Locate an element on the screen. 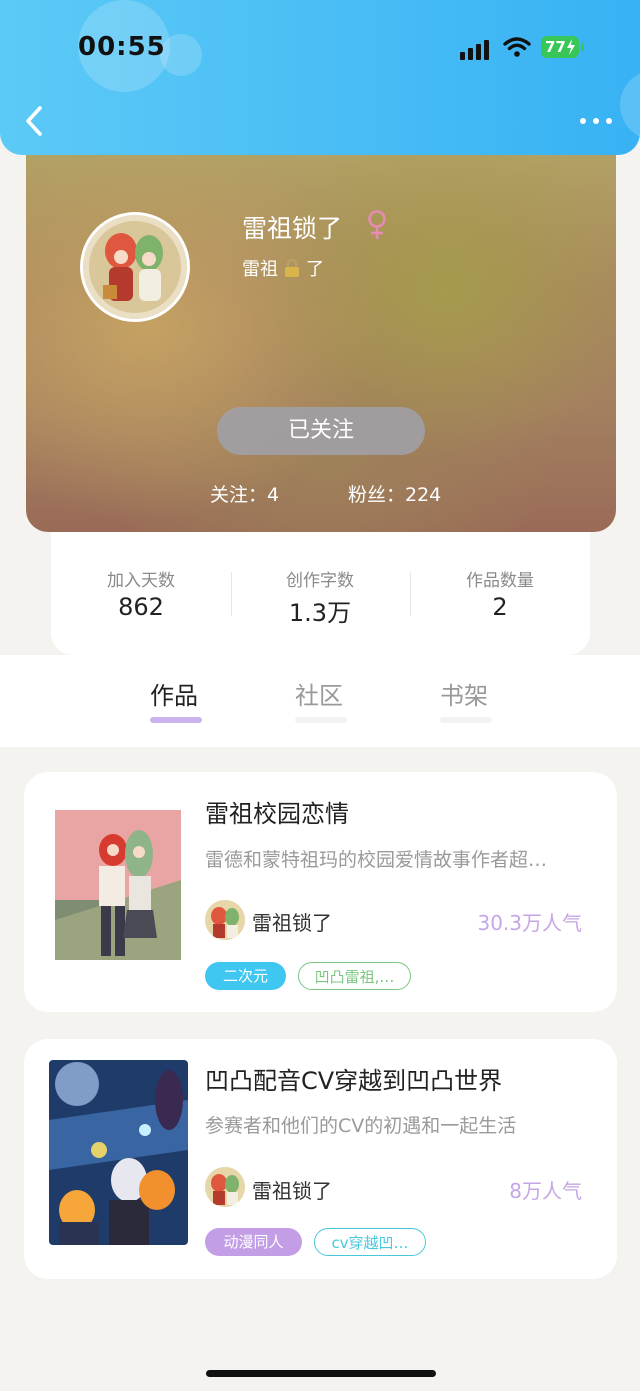 The width and height of the screenshot is (640, 1391). battery-icon: 77 is located at coordinates (560, 47).